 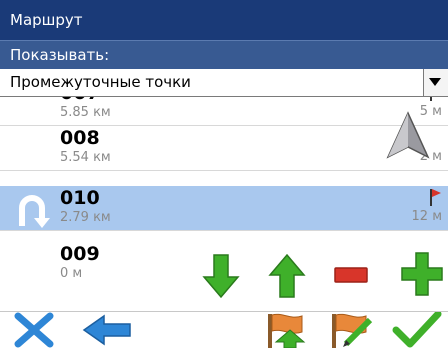 What do you see at coordinates (224, 208) in the screenshot?
I see `list-item-selected: 010 2.79 км 12 м` at bounding box center [224, 208].